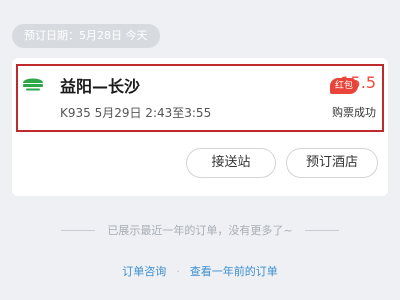 This screenshot has height=300, width=400. I want to click on footer-links: 订单咨询 · 查看一年前的订单, so click(200, 271).